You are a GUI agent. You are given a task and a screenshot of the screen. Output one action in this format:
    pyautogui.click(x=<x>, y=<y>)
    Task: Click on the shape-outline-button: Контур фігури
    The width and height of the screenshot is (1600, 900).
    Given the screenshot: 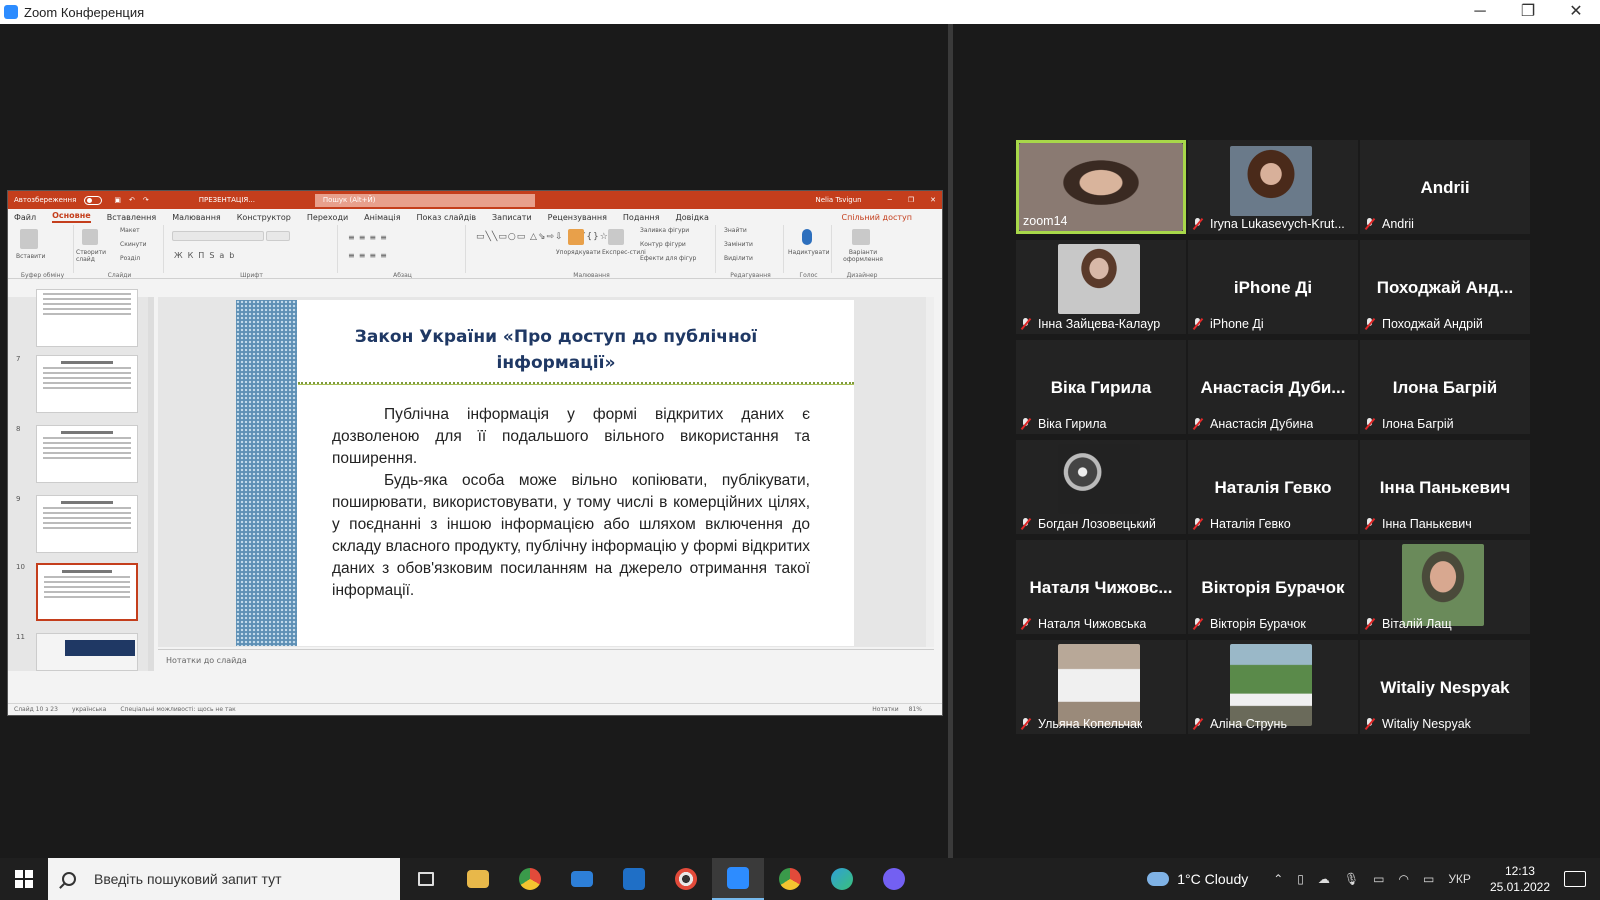 What is the action you would take?
    pyautogui.click(x=663, y=244)
    